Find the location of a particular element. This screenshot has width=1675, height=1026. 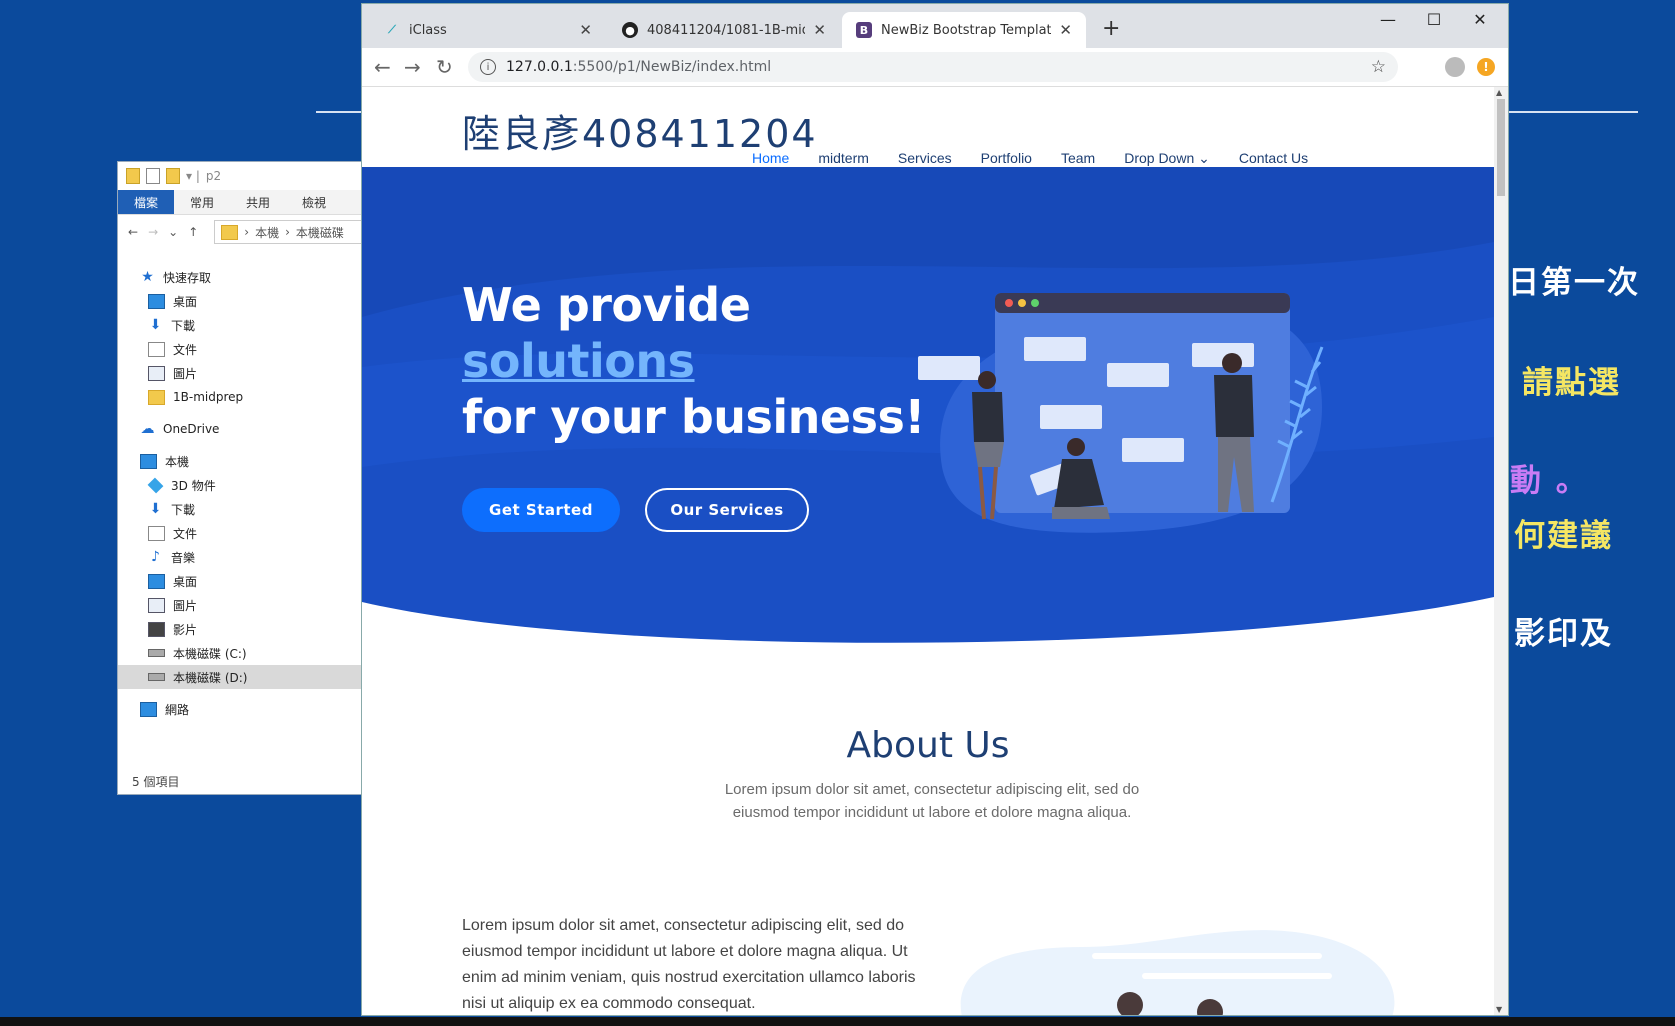

scrollbar-thumb is located at coordinates (1501, 147).